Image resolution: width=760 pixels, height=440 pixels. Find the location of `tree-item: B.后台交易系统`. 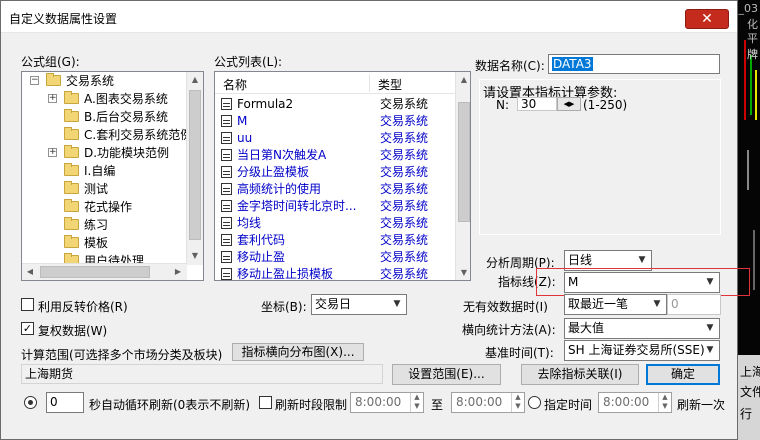

tree-item: B.后台交易系统 is located at coordinates (104, 117).